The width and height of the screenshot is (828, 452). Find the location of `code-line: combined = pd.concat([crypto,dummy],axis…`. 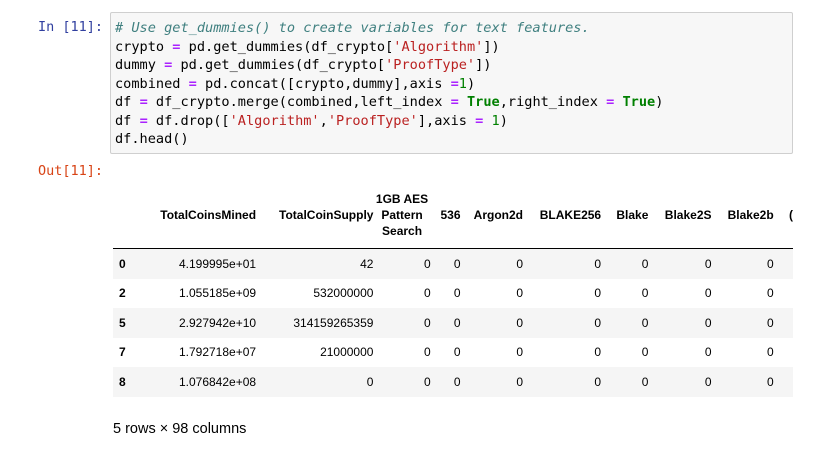

code-line: combined = pd.concat([crypto,dummy],axis… is located at coordinates (389, 84).